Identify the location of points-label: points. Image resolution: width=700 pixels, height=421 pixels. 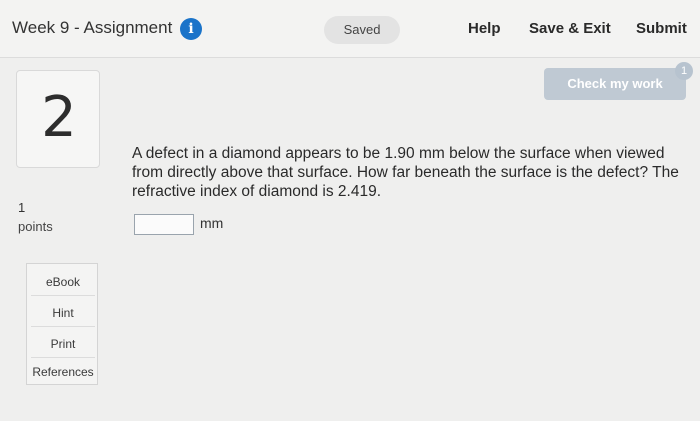
(35, 226).